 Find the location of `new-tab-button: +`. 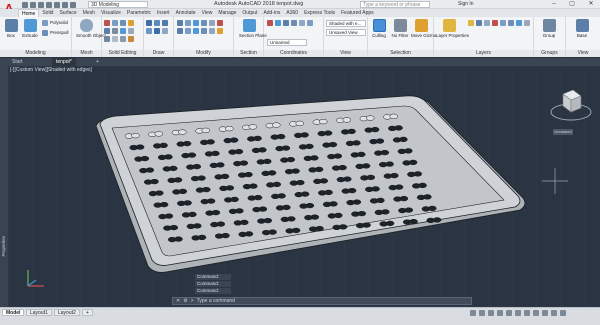

new-tab-button: + is located at coordinates (97, 62).